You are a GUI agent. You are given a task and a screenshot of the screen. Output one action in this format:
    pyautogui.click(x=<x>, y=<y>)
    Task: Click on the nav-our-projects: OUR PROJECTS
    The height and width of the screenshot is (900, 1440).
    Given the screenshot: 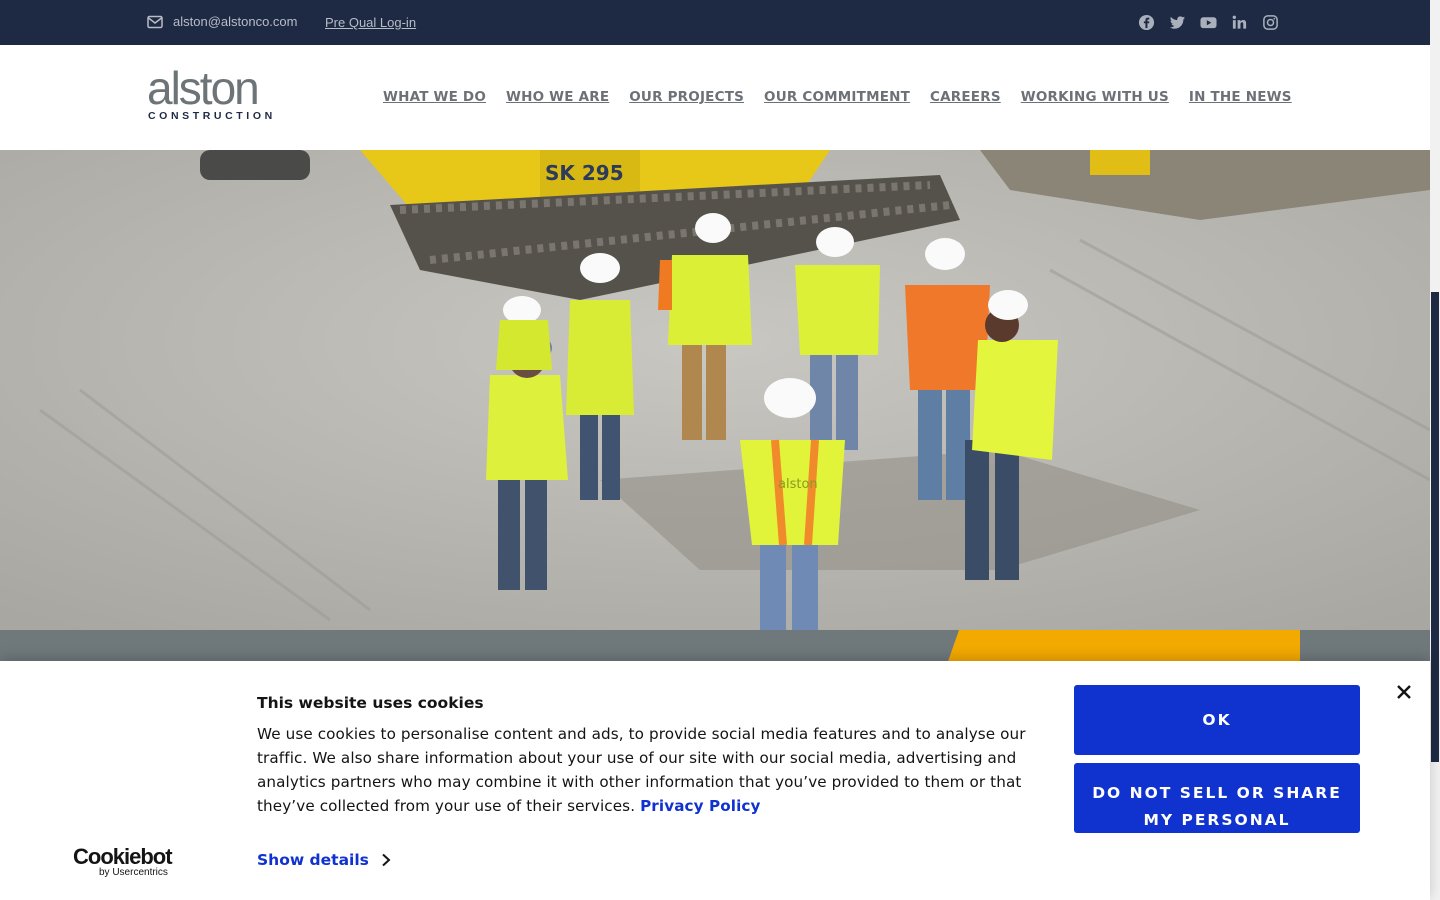 What is the action you would take?
    pyautogui.click(x=686, y=97)
    